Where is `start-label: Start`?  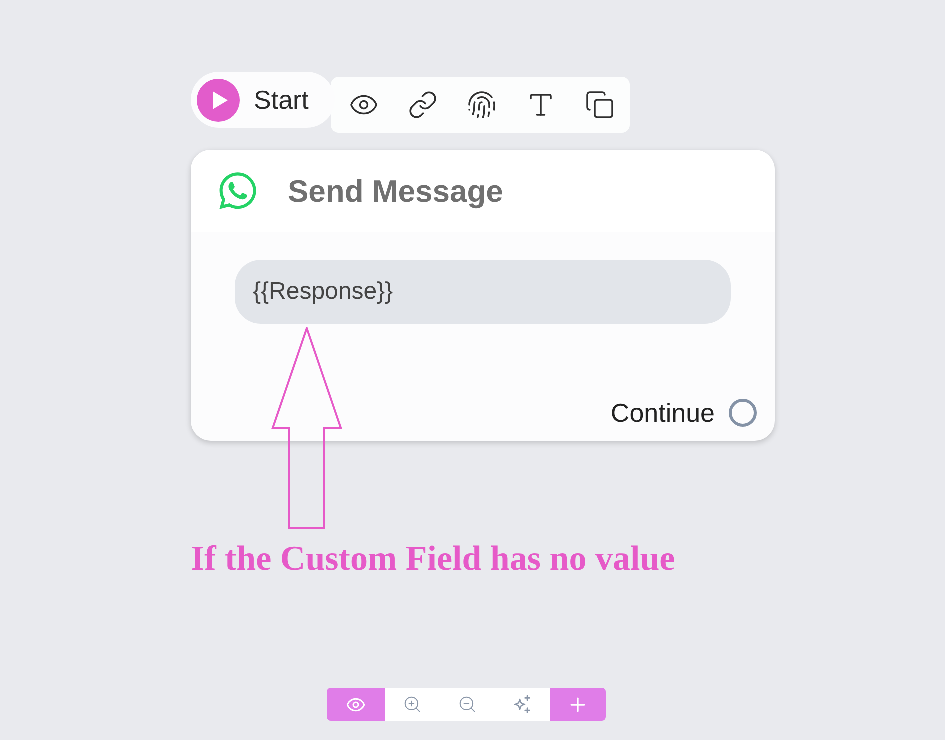
start-label: Start is located at coordinates (281, 100).